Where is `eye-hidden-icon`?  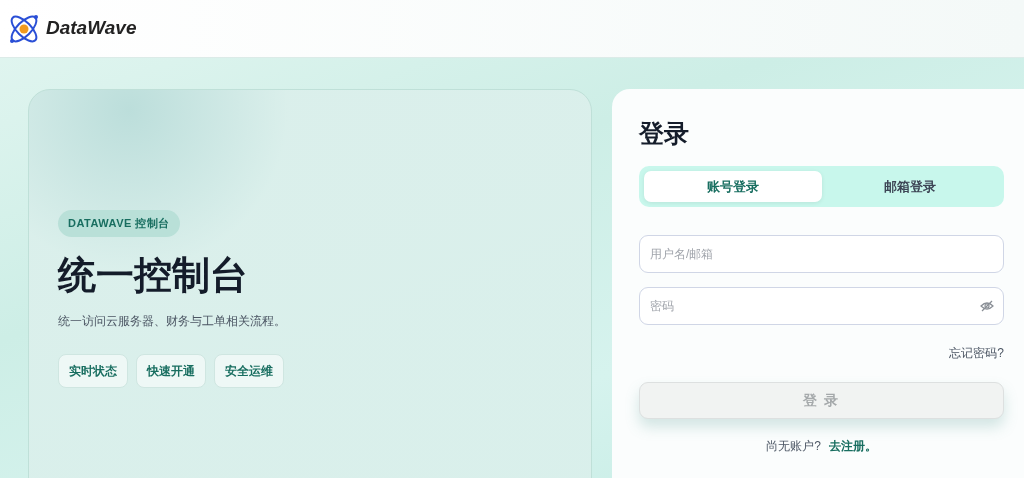
eye-hidden-icon is located at coordinates (987, 306).